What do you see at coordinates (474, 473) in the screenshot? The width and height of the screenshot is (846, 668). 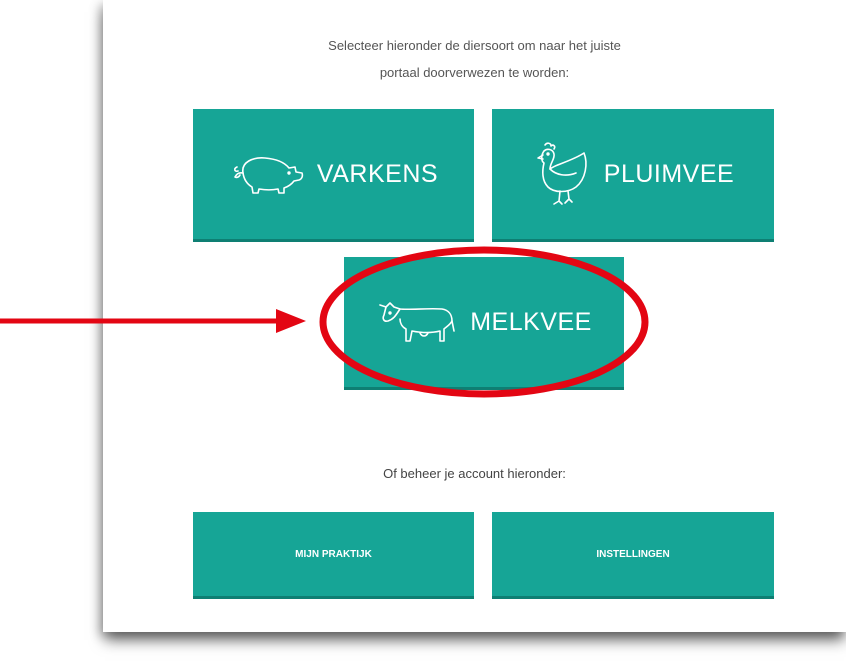 I see `account-heading: Of beheer je account hieronder:` at bounding box center [474, 473].